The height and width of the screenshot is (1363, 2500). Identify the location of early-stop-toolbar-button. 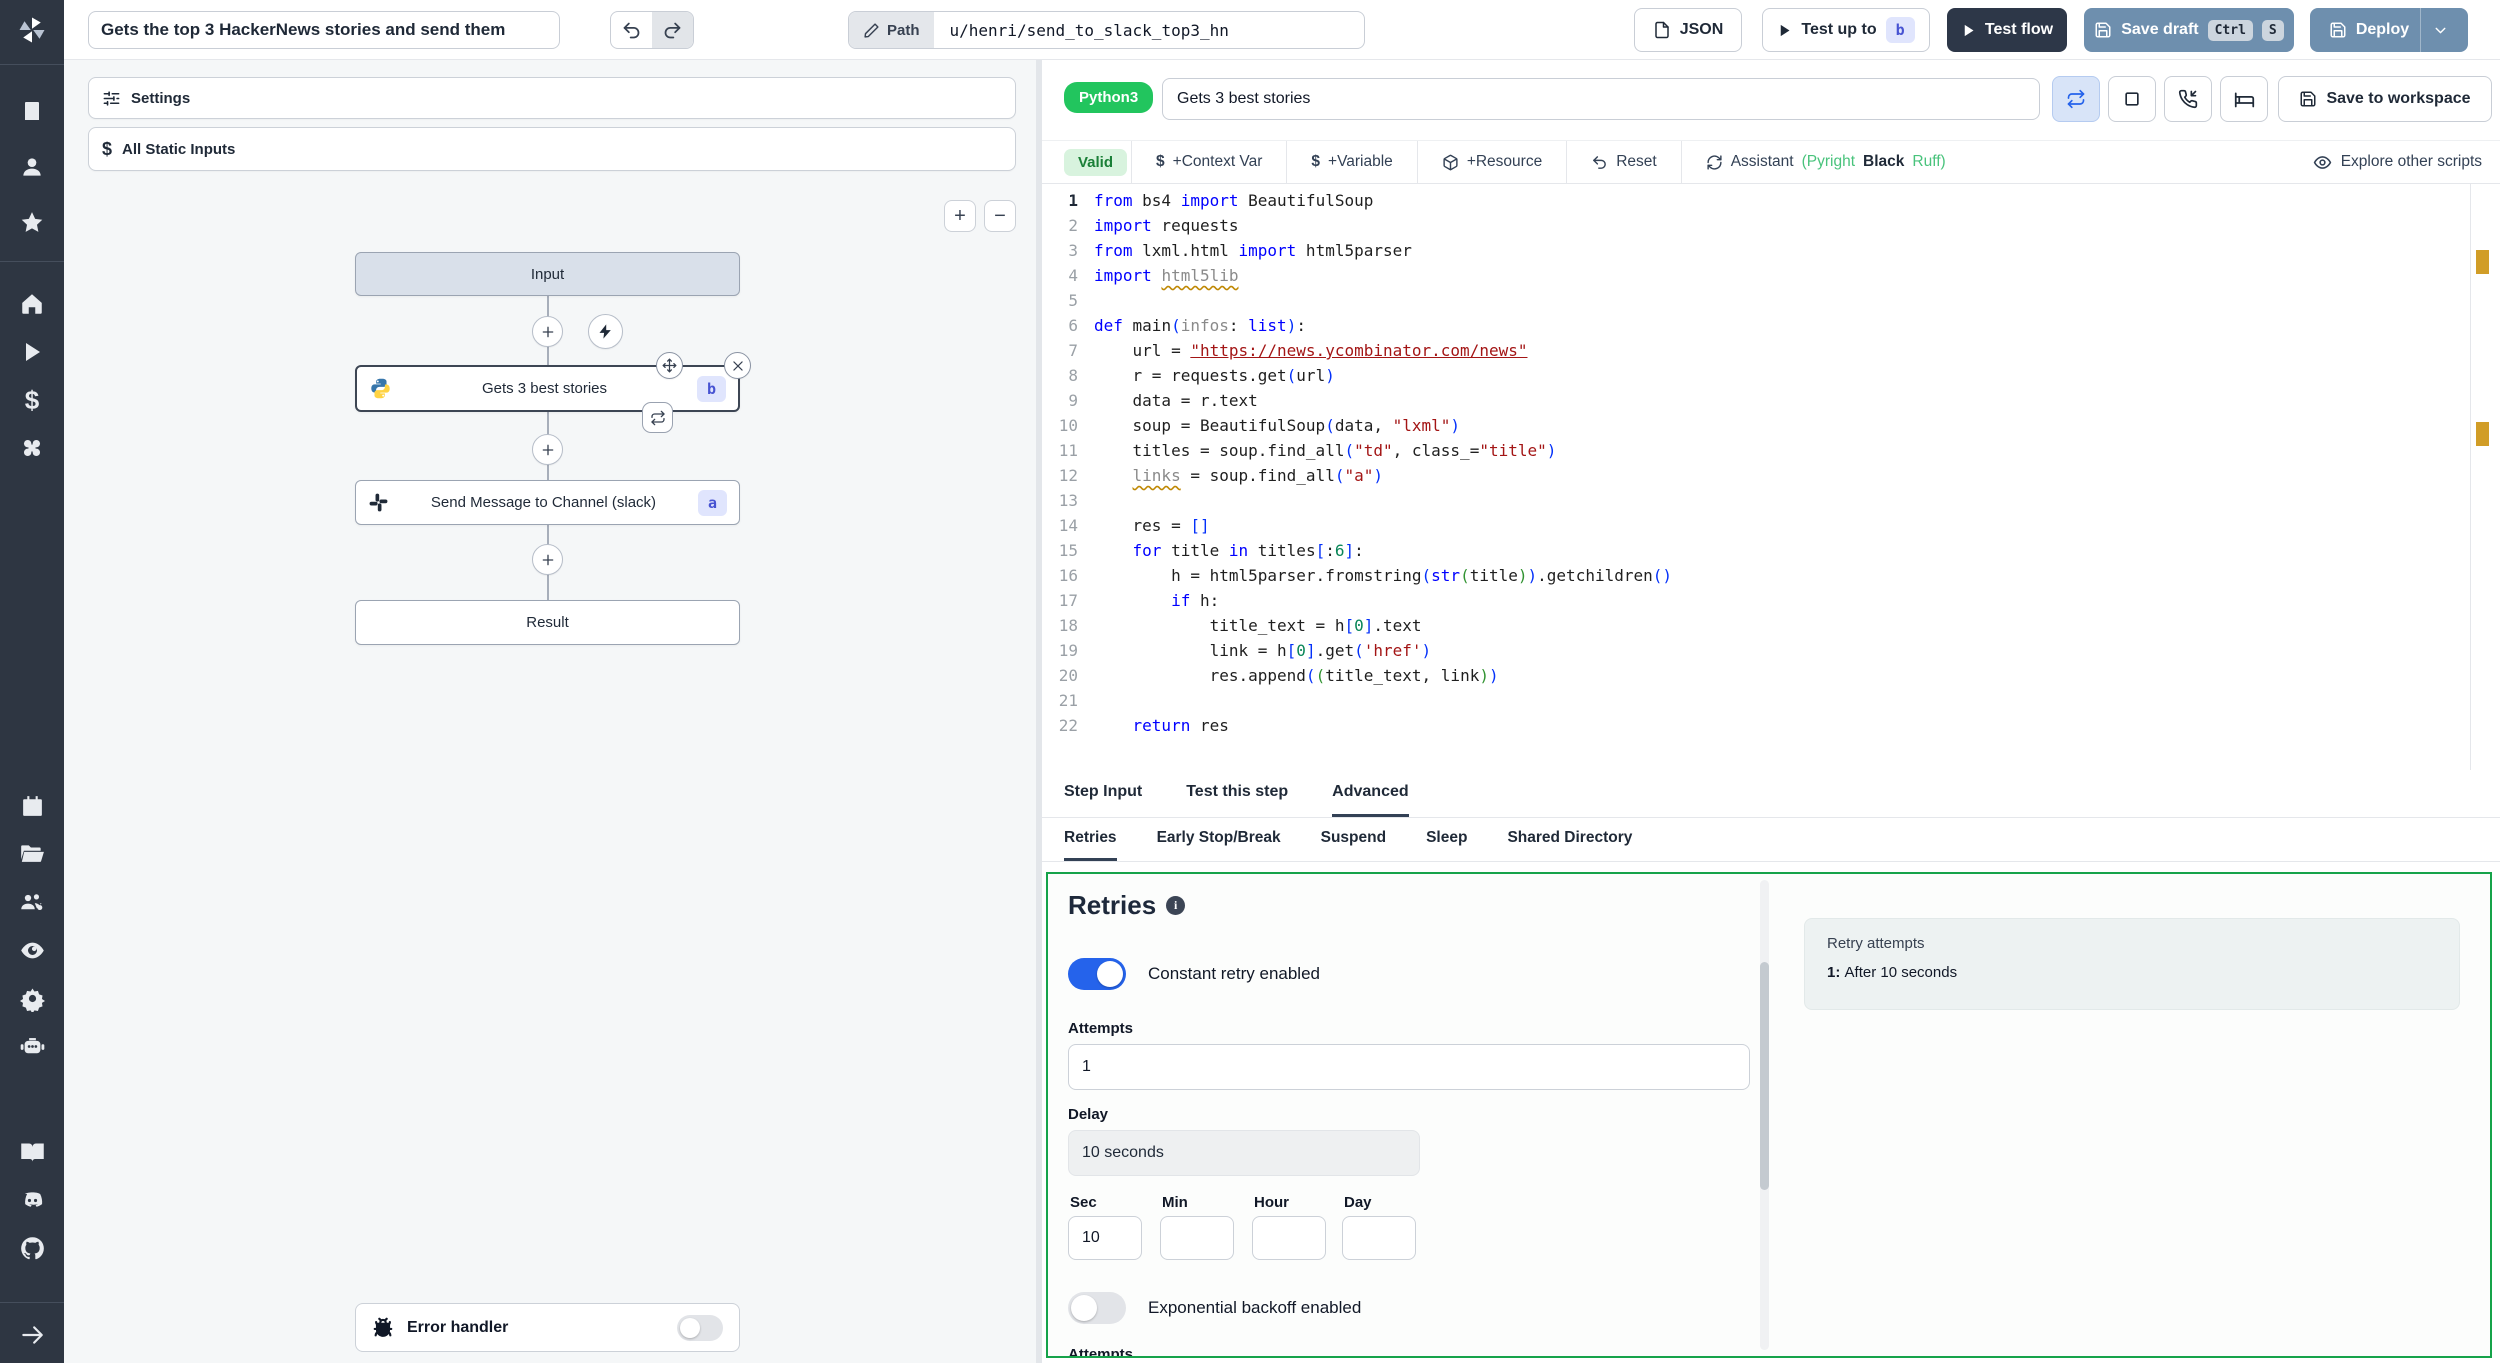
(2132, 99).